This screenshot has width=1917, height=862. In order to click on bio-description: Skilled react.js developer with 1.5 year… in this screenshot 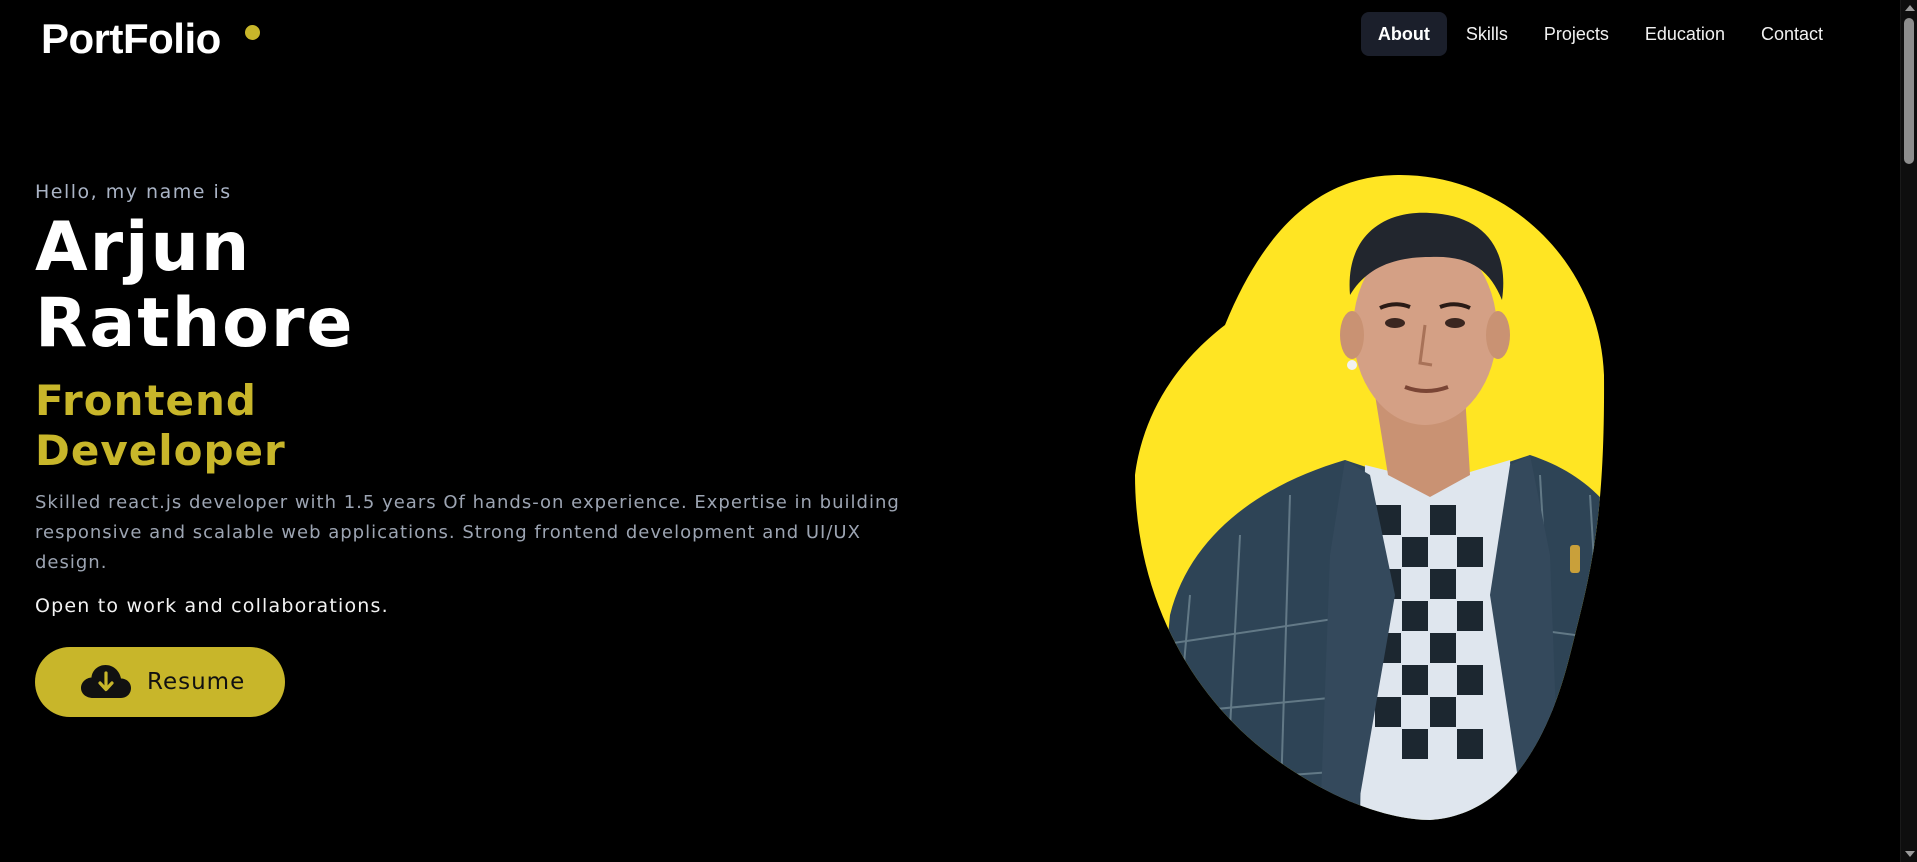, I will do `click(467, 532)`.